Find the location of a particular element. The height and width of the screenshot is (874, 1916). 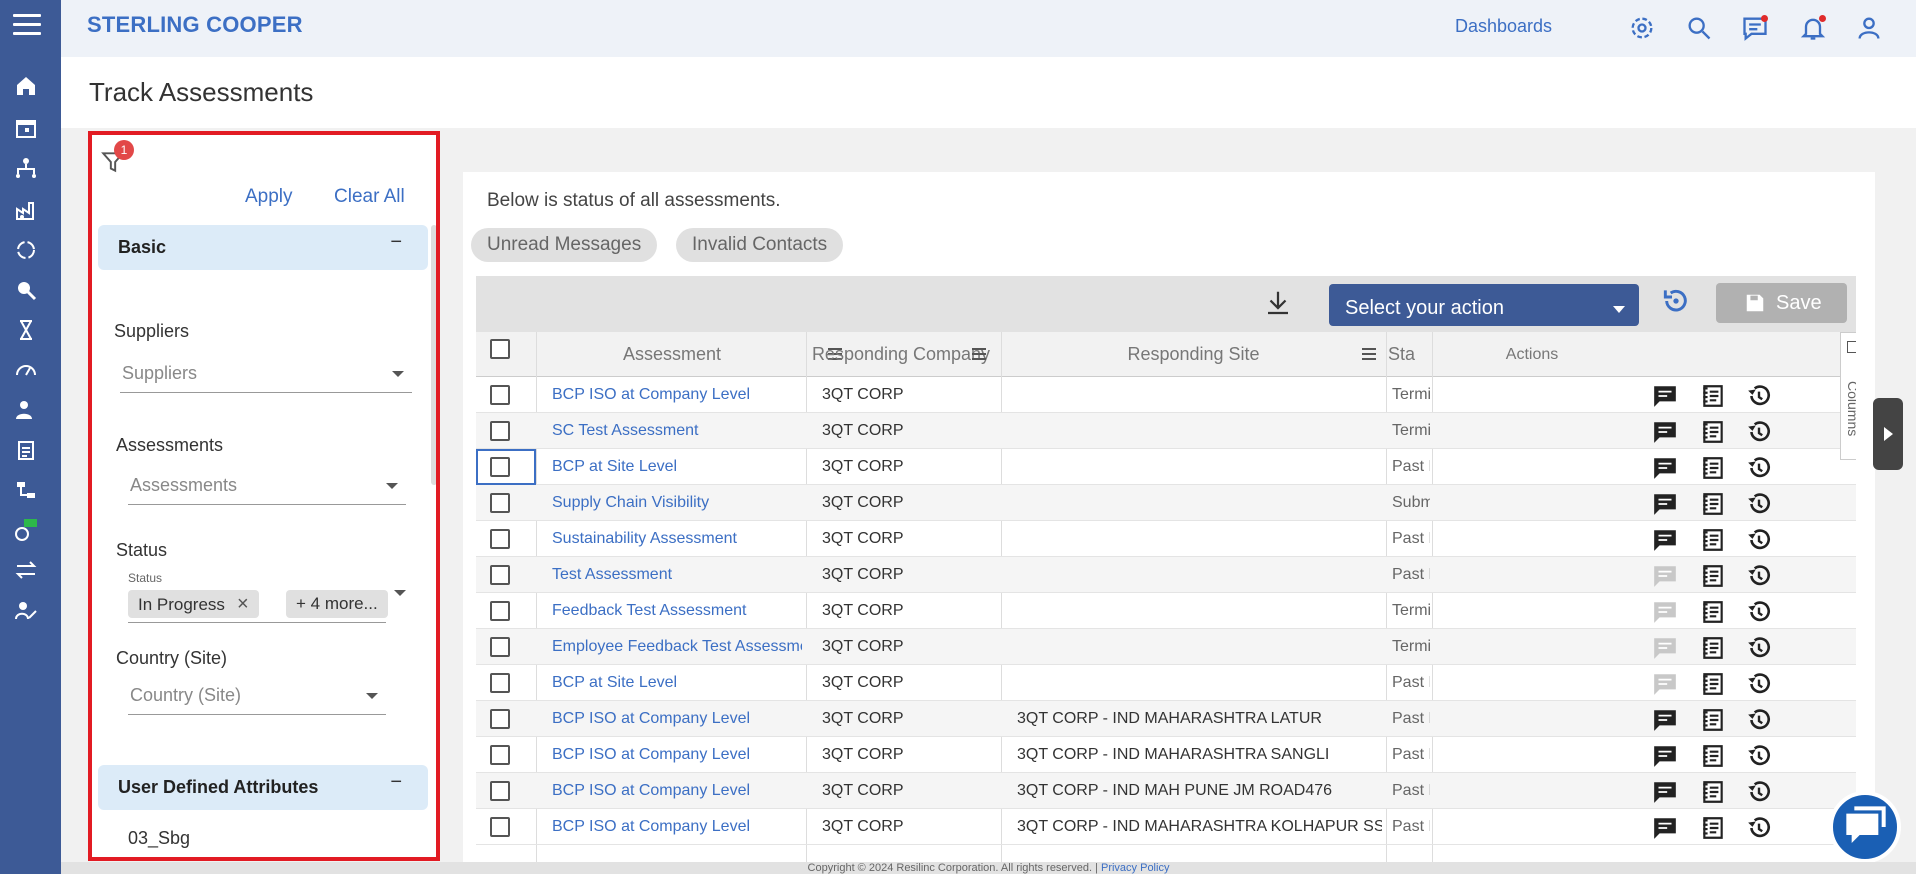

gauge-icon is located at coordinates (26, 370).